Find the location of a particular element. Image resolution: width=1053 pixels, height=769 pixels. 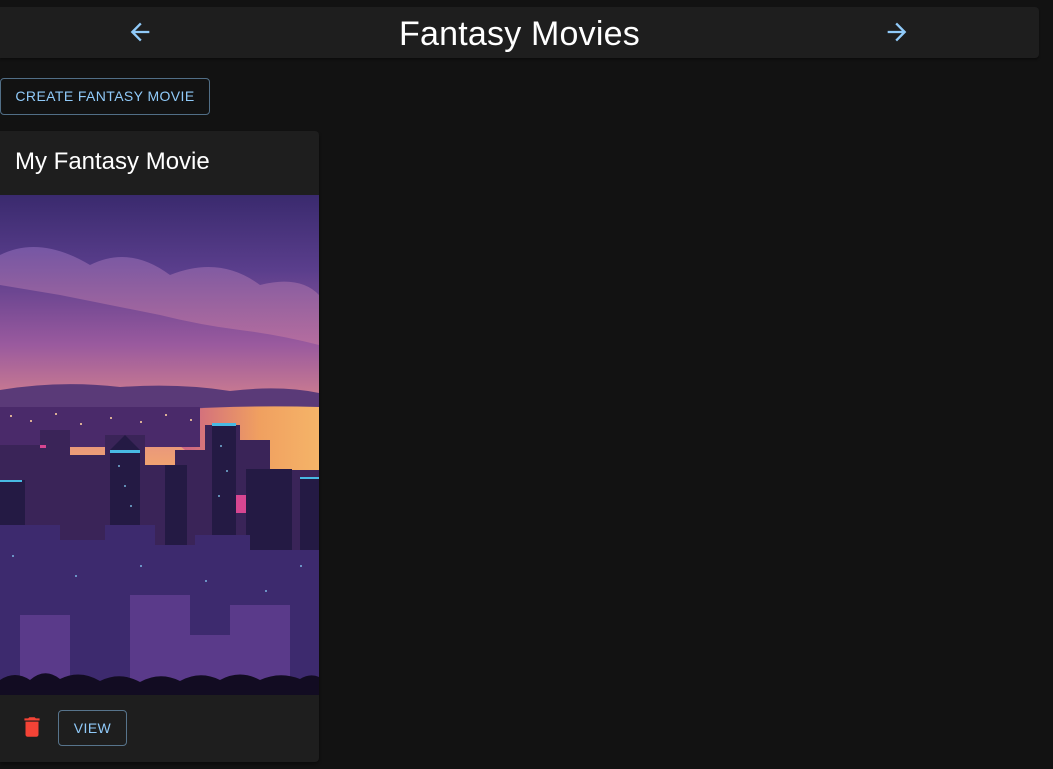

delete-button is located at coordinates (32, 727).